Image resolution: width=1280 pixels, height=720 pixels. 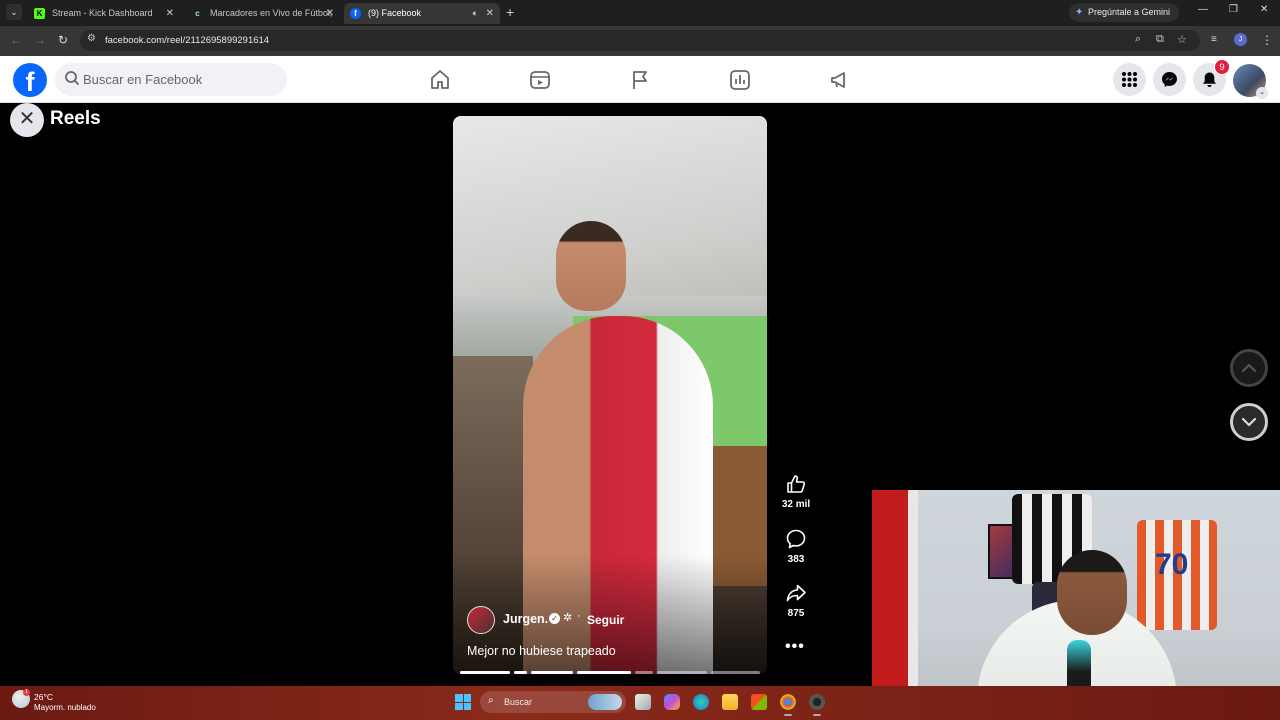 What do you see at coordinates (39, 13) in the screenshot?
I see `kick-favicon-icon: K` at bounding box center [39, 13].